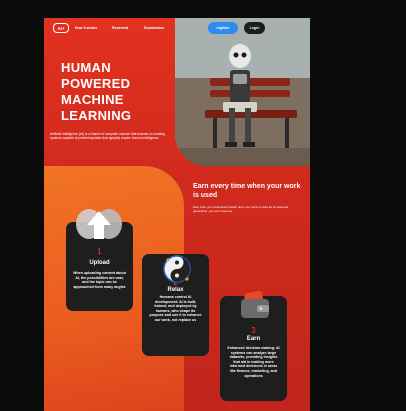 The image size is (406, 411). I want to click on logo: AI+, so click(61, 28).